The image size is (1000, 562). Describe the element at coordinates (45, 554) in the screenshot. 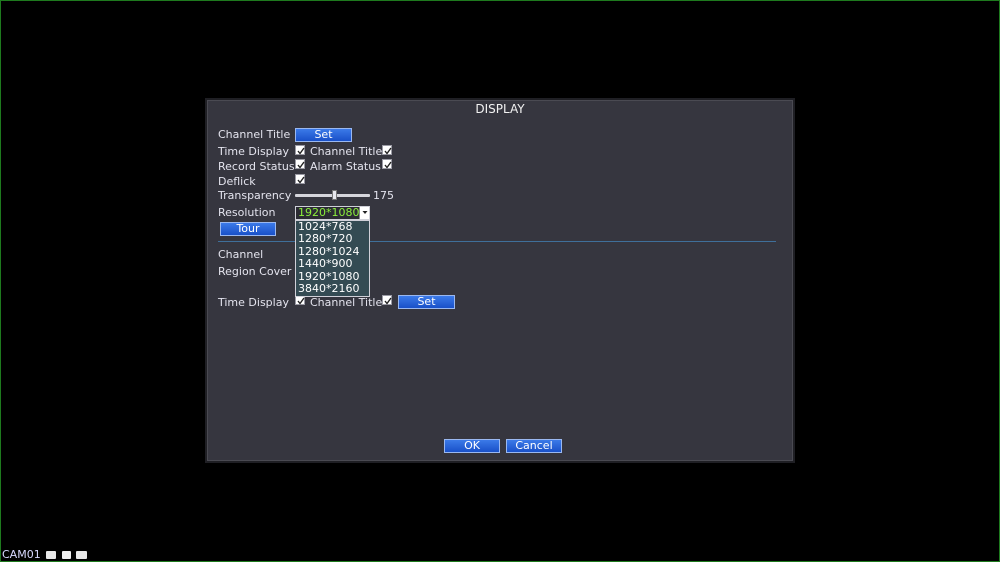

I see `status-bar: CAM01` at that location.